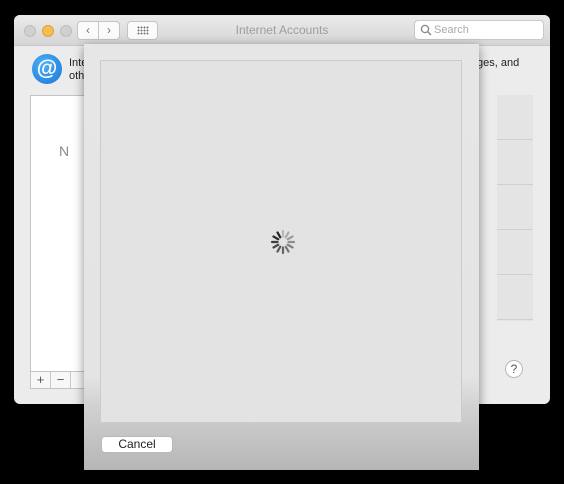 The height and width of the screenshot is (484, 564). I want to click on remove-account-button: −, so click(61, 380).